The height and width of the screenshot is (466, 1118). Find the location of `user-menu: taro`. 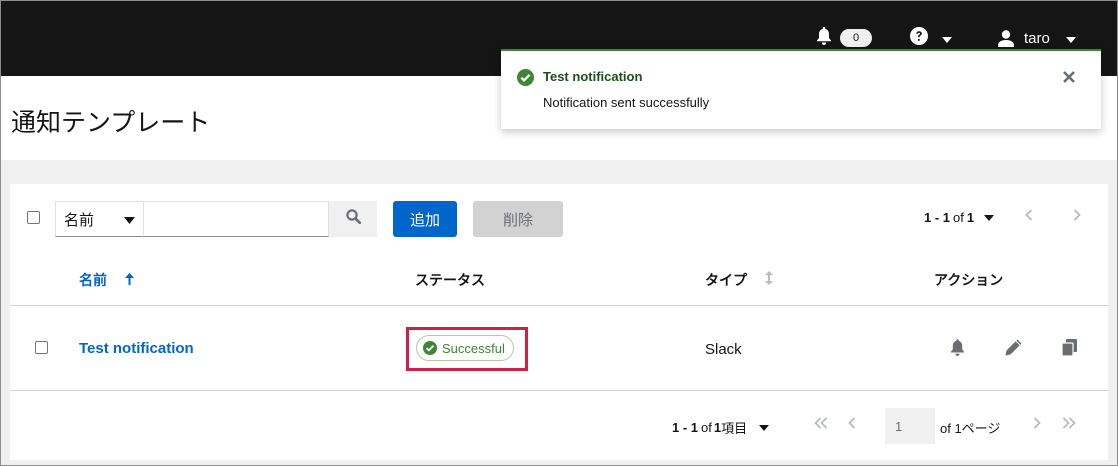

user-menu: taro is located at coordinates (1037, 38).